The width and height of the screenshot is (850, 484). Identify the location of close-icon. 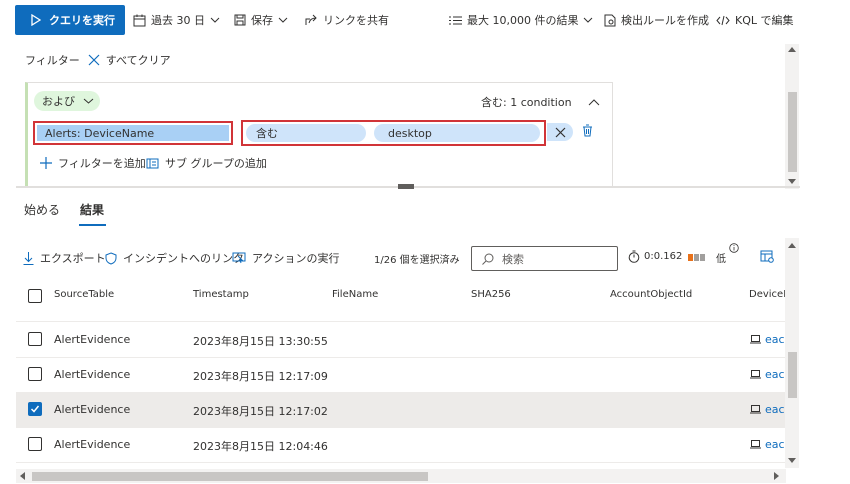
(94, 60).